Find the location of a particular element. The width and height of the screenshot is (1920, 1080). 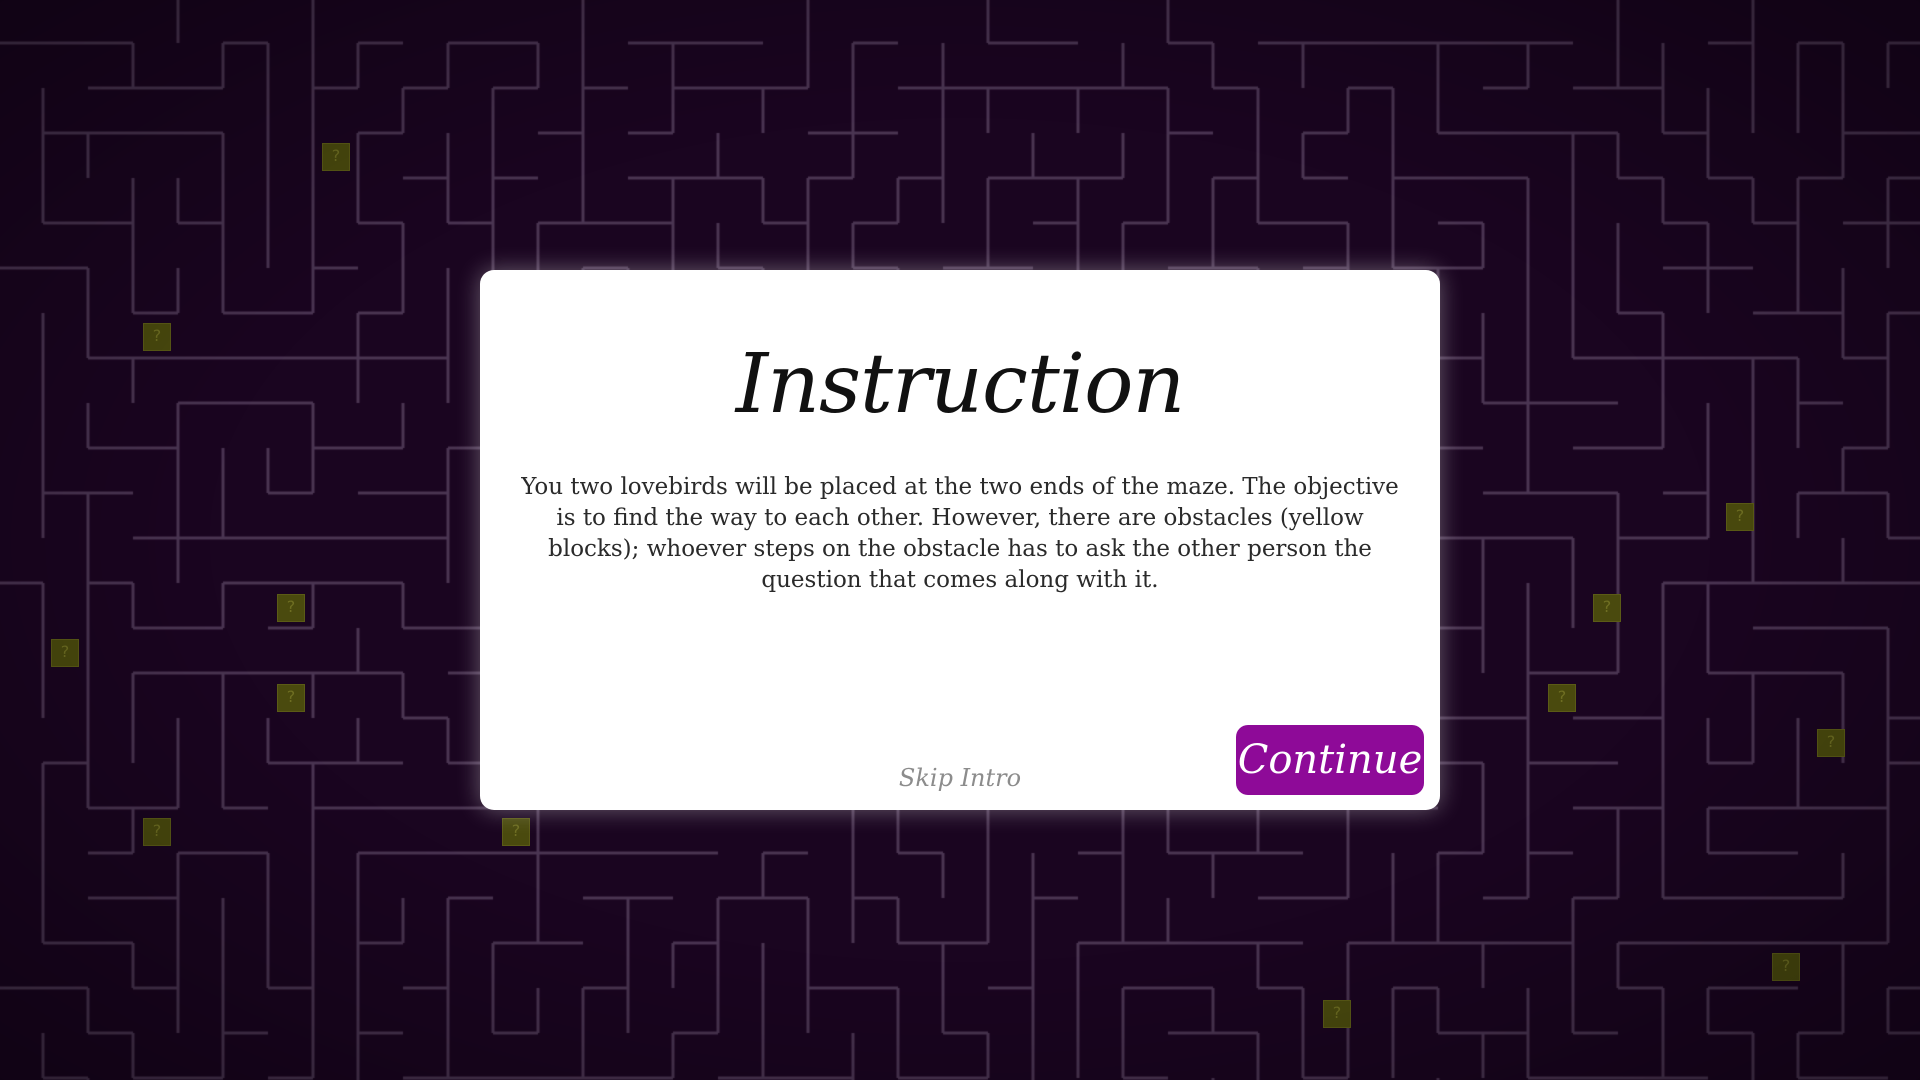

modal-title: Instruction is located at coordinates (960, 384).